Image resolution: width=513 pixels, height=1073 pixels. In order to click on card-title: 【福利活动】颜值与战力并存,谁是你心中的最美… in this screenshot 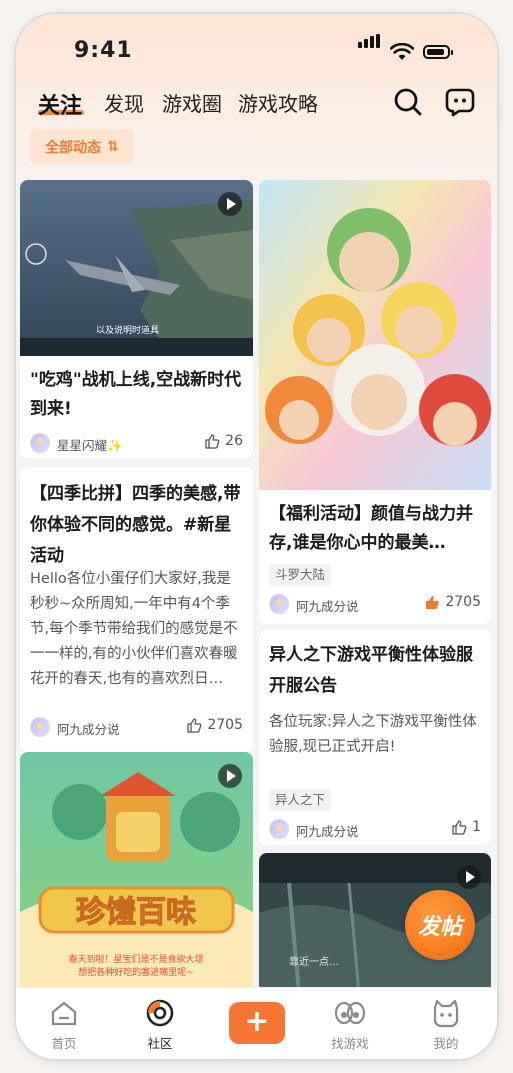, I will do `click(371, 528)`.